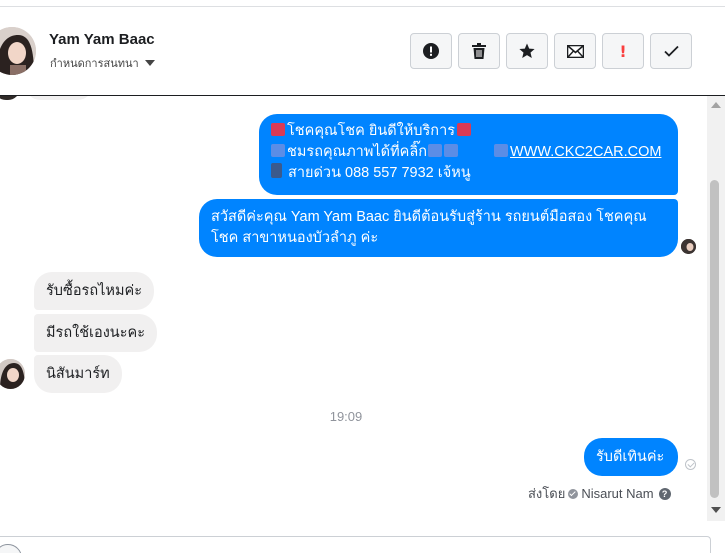  Describe the element at coordinates (276, 170) in the screenshot. I see `phone-emoji-icon` at that location.